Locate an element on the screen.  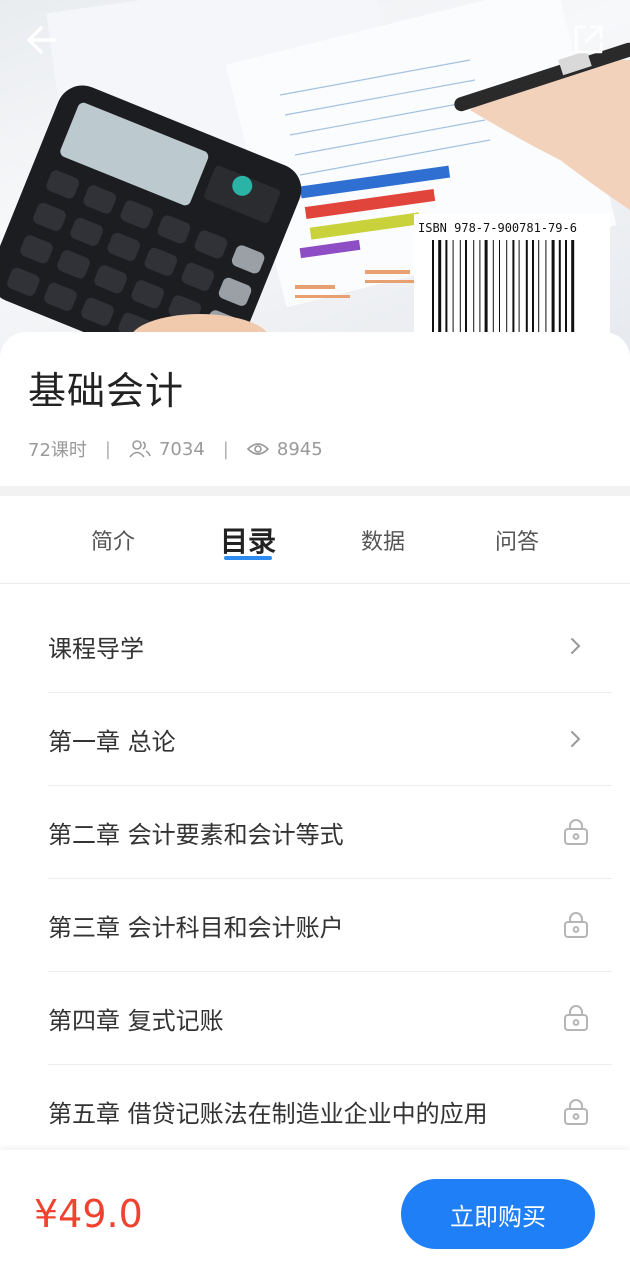
share-button is located at coordinates (588, 40).